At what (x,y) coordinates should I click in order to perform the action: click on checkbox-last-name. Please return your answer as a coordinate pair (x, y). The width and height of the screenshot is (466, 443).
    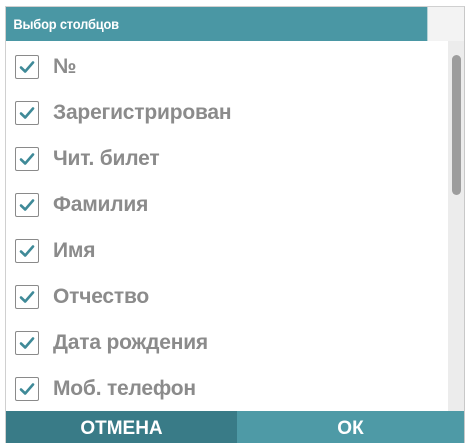
    Looking at the image, I should click on (27, 205).